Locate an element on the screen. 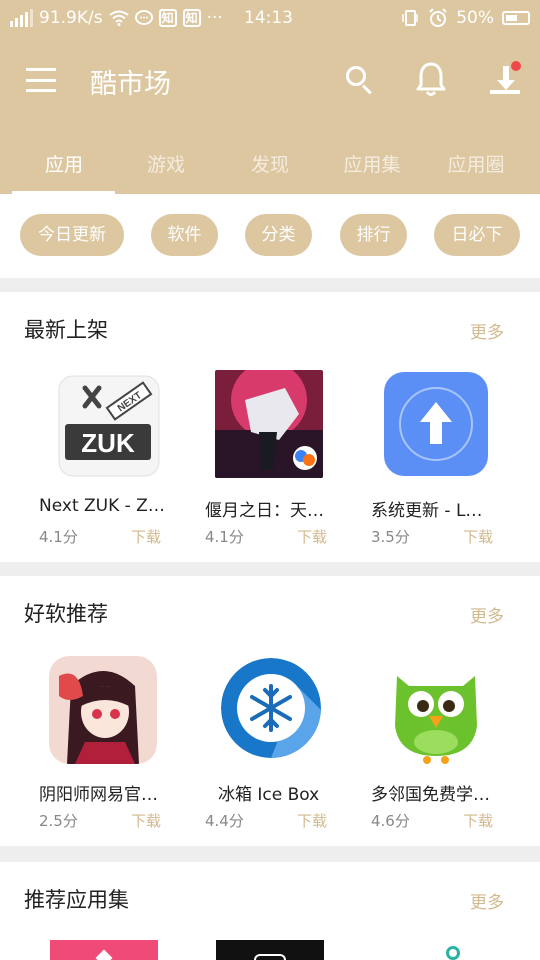  download-icon is located at coordinates (504, 80).